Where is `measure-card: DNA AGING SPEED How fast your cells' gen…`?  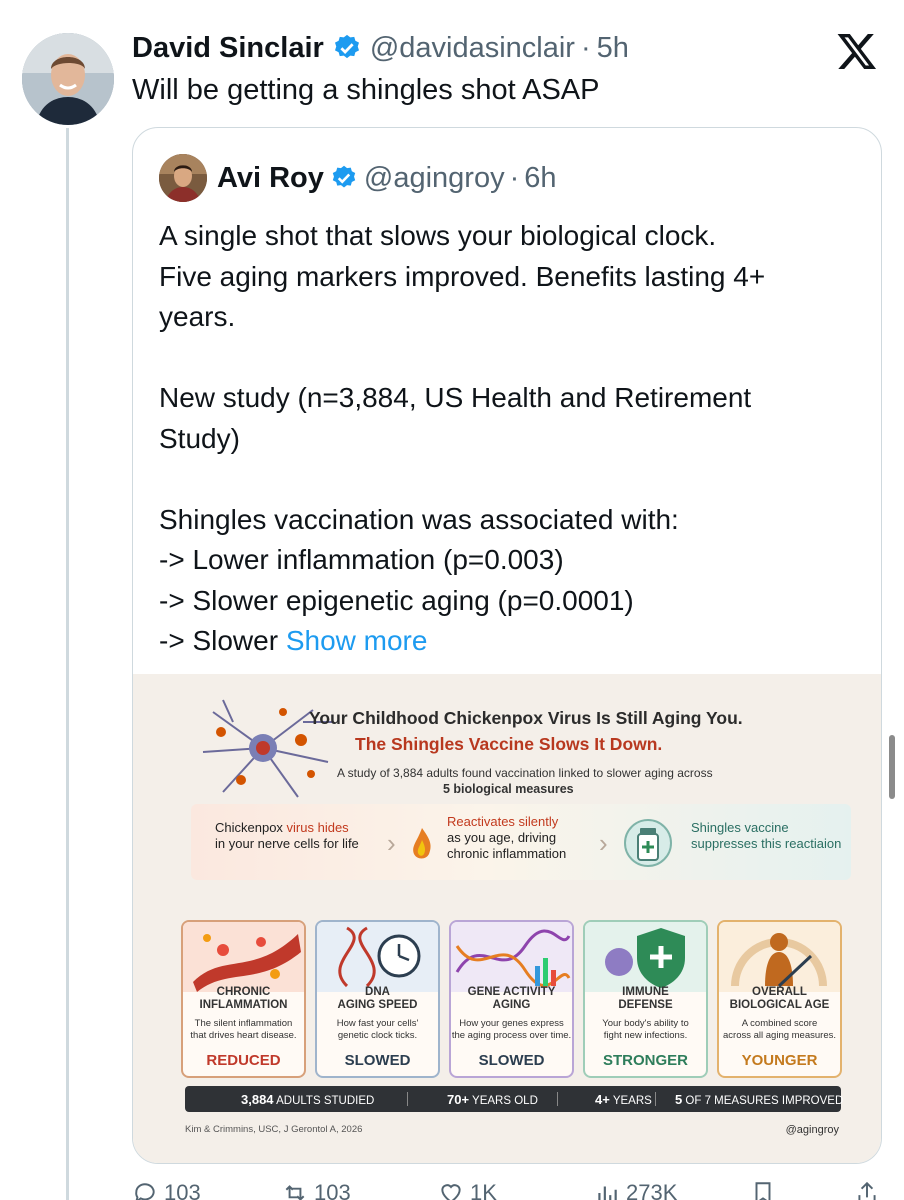
measure-card: DNA AGING SPEED How fast your cells' gen… is located at coordinates (377, 999).